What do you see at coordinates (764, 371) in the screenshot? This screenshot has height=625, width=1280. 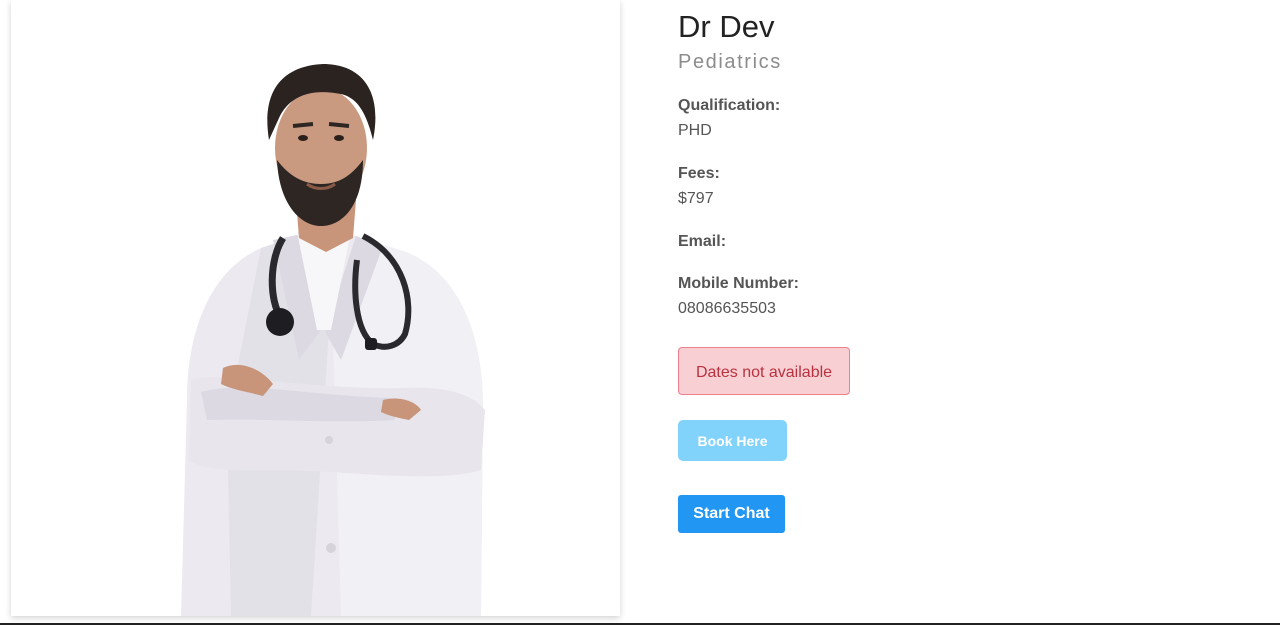 I see `dates-unavailable-alert: Dates not available` at bounding box center [764, 371].